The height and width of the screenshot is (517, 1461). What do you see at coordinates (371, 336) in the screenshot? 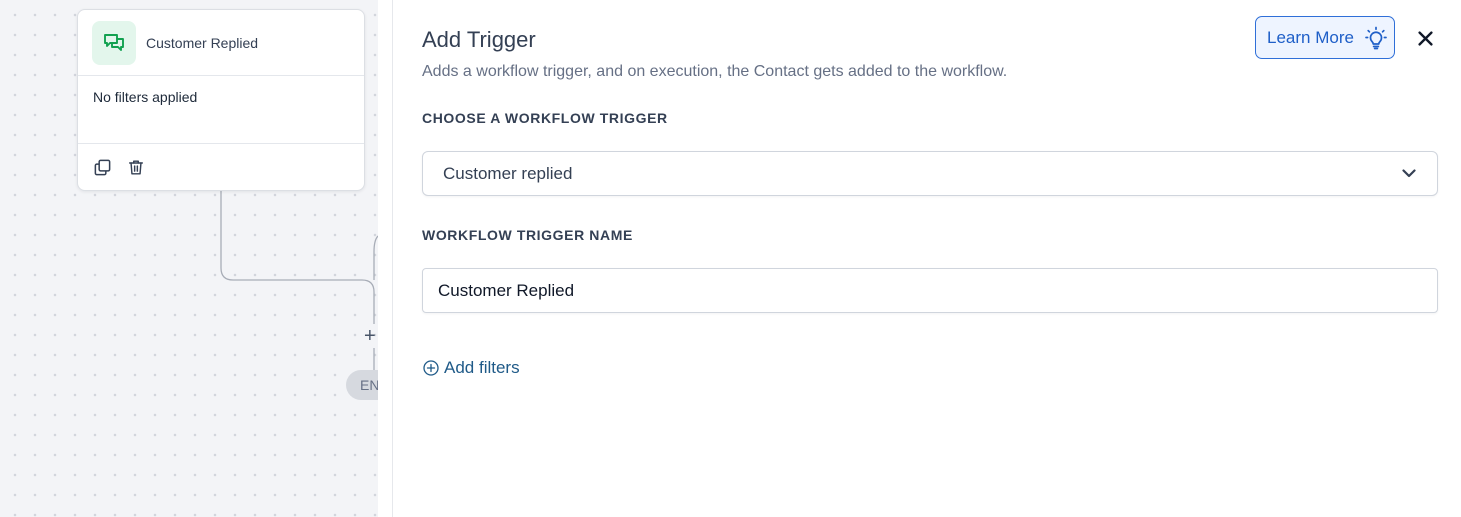
I see `add-step-button: +` at bounding box center [371, 336].